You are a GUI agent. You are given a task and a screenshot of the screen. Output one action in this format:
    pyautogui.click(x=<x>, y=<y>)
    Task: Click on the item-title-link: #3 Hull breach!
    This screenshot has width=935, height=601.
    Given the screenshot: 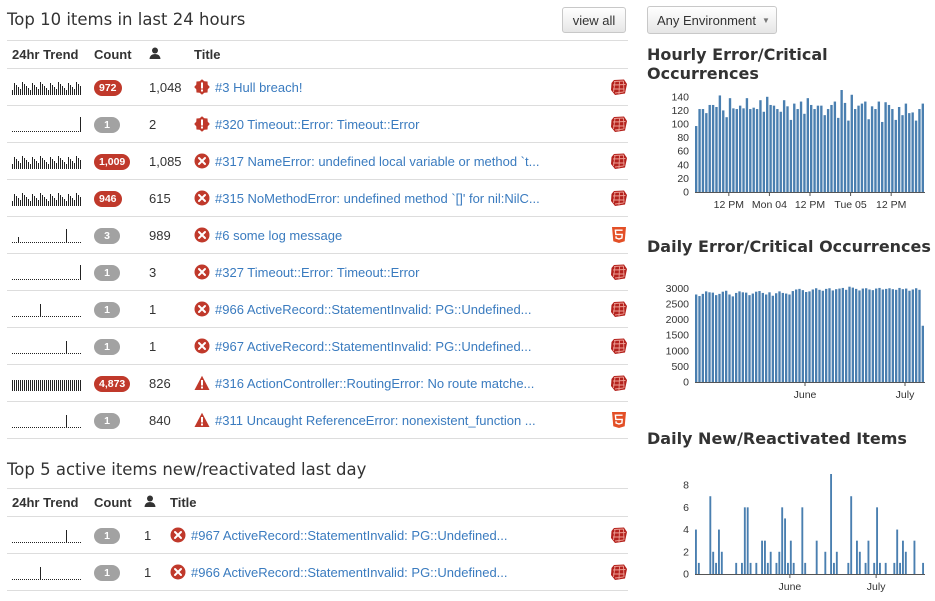 What is the action you would take?
    pyautogui.click(x=258, y=87)
    